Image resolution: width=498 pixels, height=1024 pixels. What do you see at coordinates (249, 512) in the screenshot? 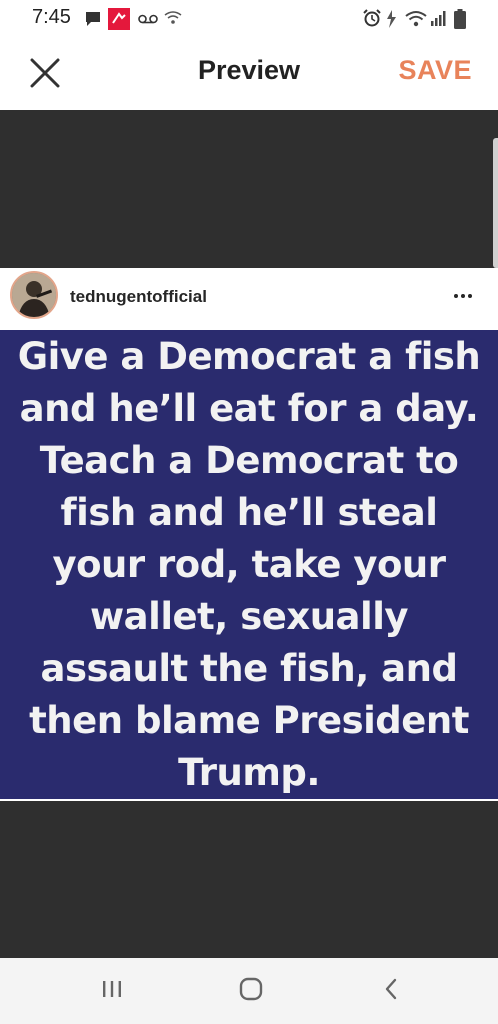
I see `meme-line: fish and he’ll steal` at bounding box center [249, 512].